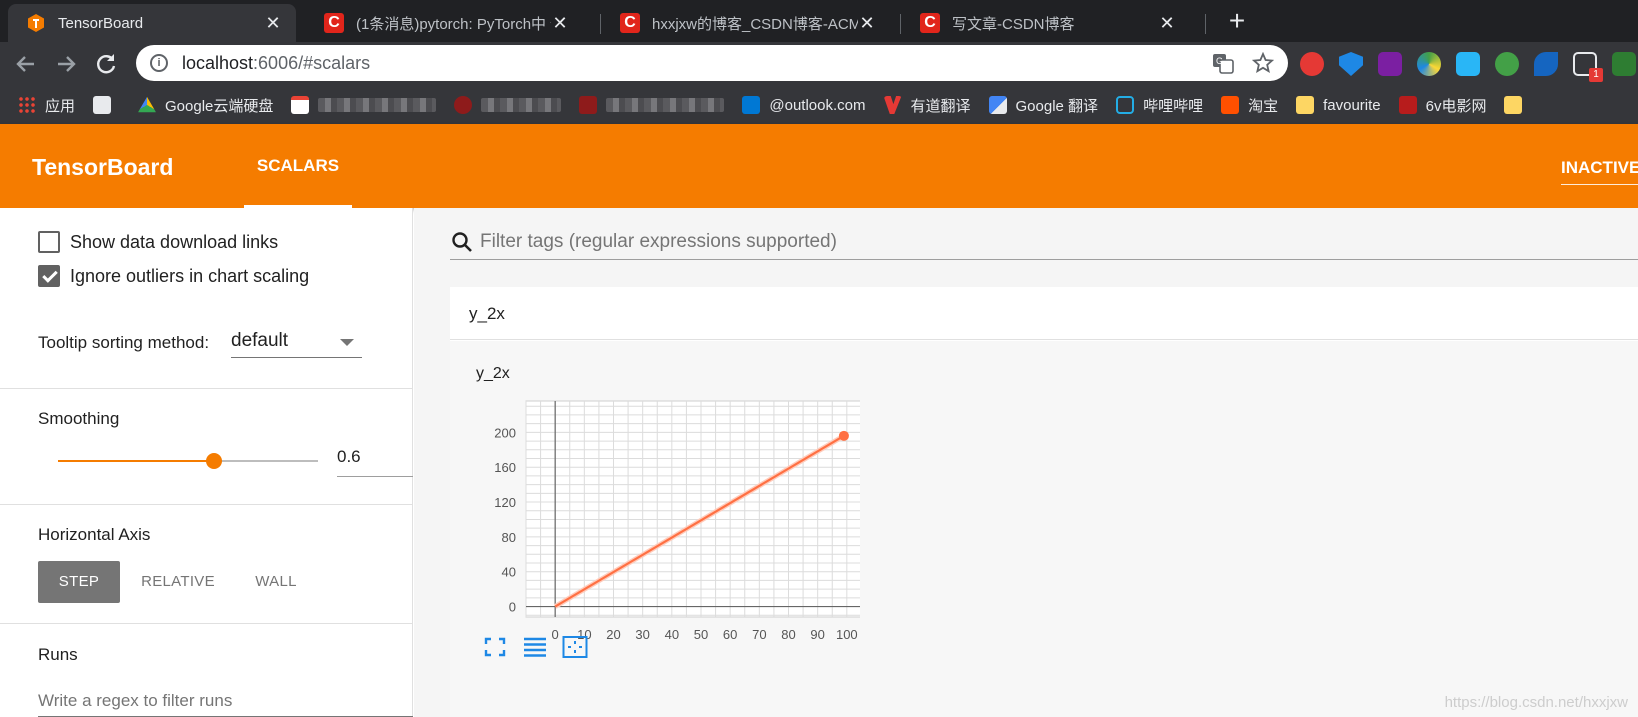  Describe the element at coordinates (672, 634) in the screenshot. I see `x-tick-label: 40` at that location.